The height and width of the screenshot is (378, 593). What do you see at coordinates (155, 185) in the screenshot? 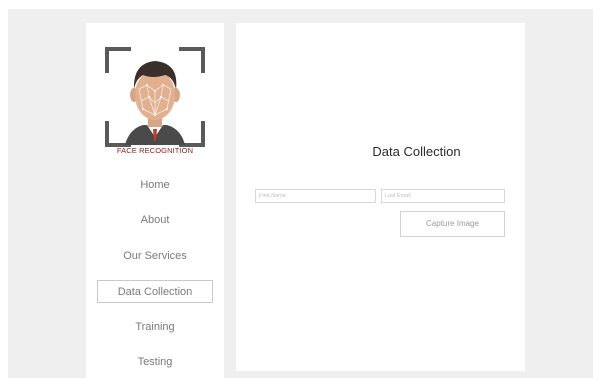
I see `sidebar-item-home: Home` at bounding box center [155, 185].